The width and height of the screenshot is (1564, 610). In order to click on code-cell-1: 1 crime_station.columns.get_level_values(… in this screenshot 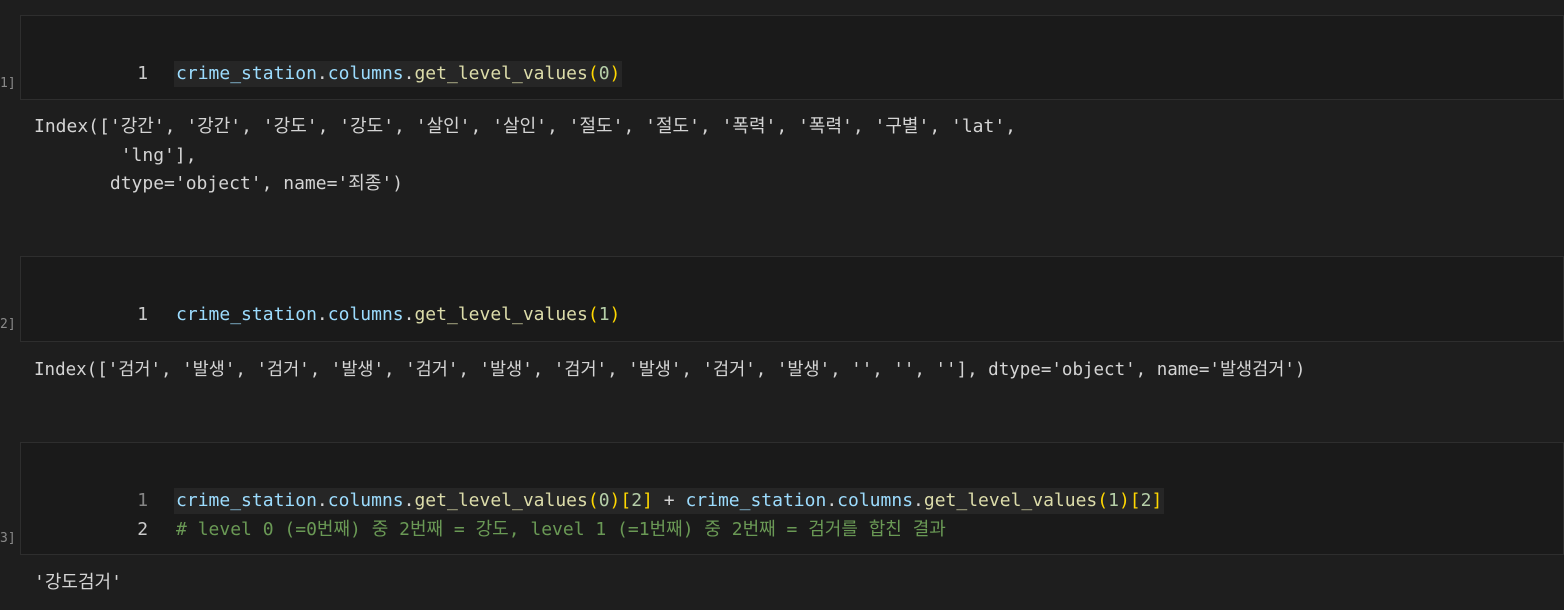, I will do `click(792, 57)`.